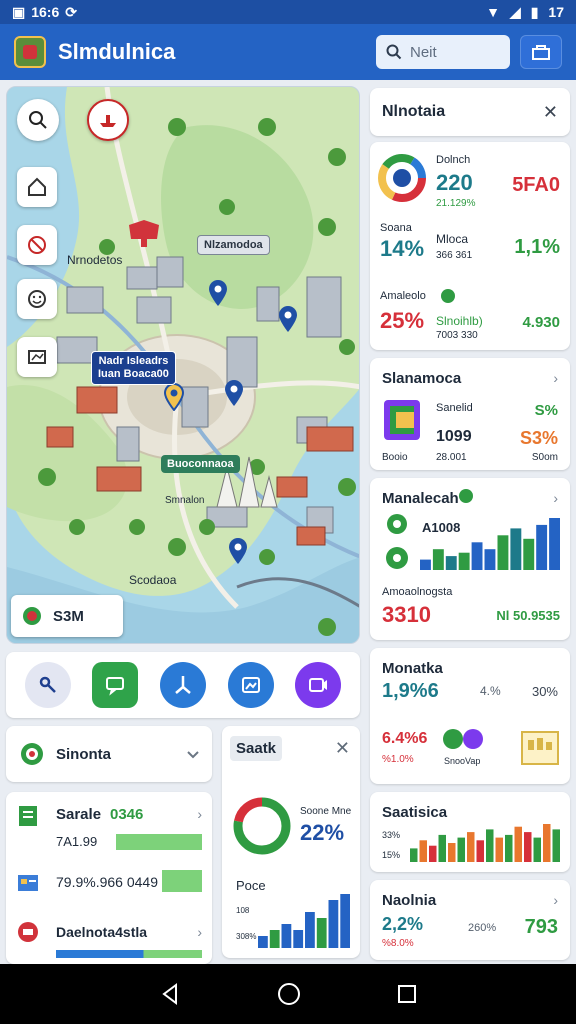 This screenshot has height=1024, width=576. Describe the element at coordinates (544, 691) in the screenshot. I see `monatka-right: 30%` at that location.